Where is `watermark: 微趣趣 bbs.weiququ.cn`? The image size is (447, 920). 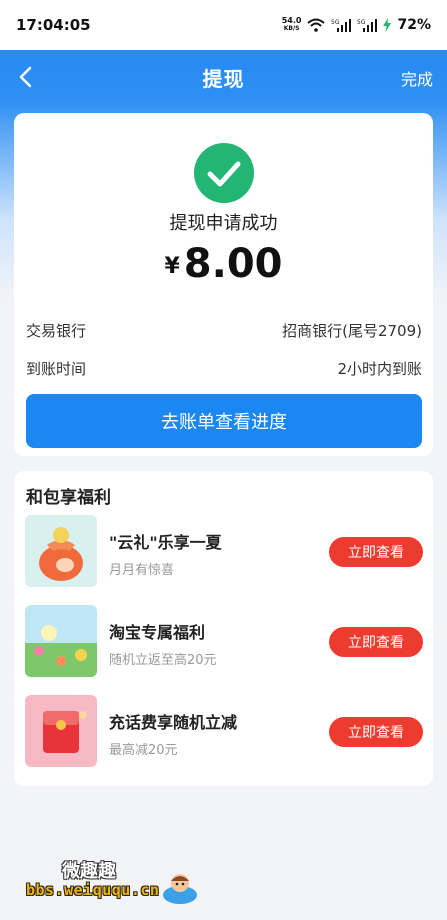
watermark: 微趣趣 bbs.weiququ.cn is located at coordinates (110, 880).